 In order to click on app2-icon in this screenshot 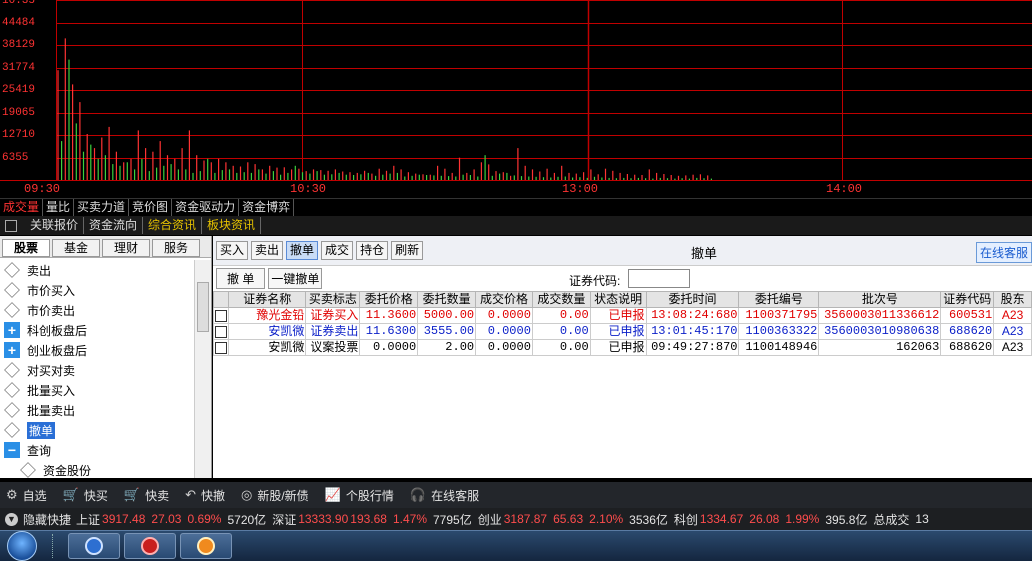, I will do `click(150, 546)`.